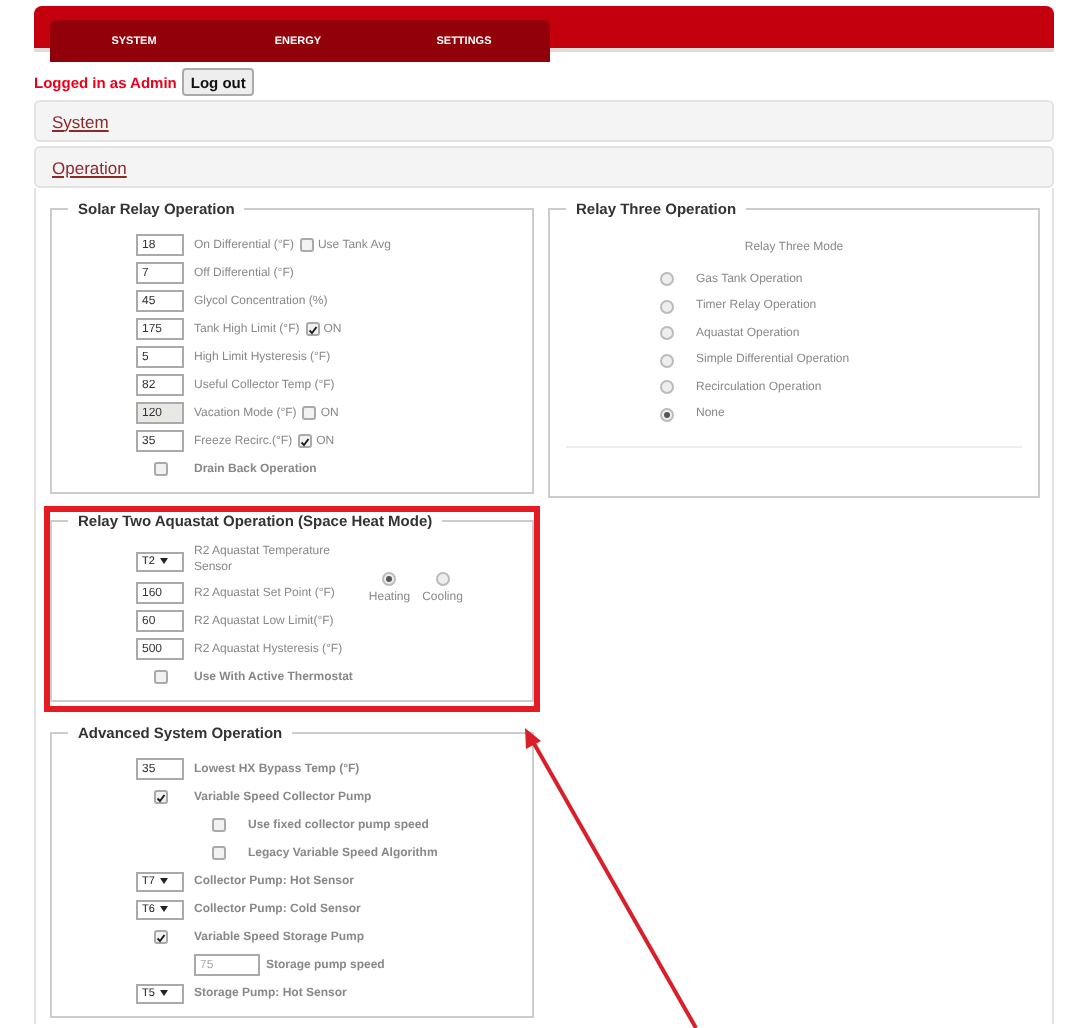  What do you see at coordinates (80, 121) in the screenshot?
I see `section-link: System` at bounding box center [80, 121].